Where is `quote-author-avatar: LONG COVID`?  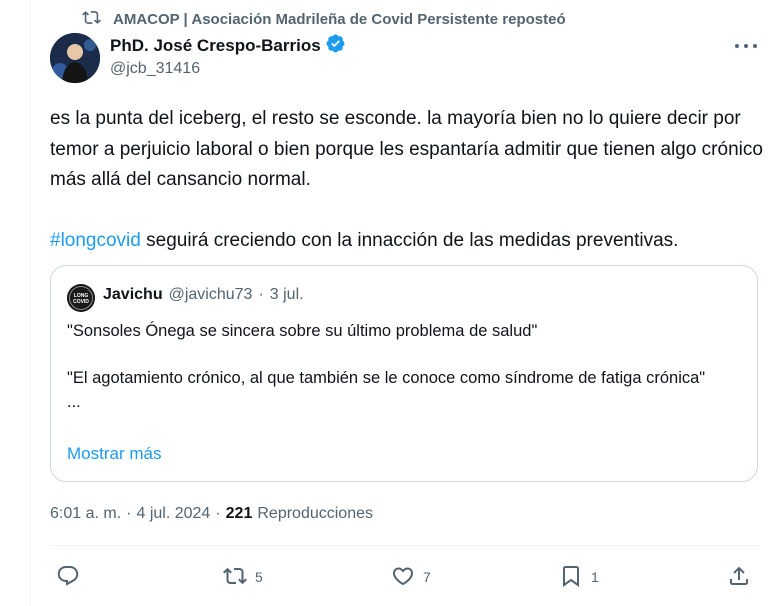
quote-author-avatar: LONG COVID is located at coordinates (81, 298).